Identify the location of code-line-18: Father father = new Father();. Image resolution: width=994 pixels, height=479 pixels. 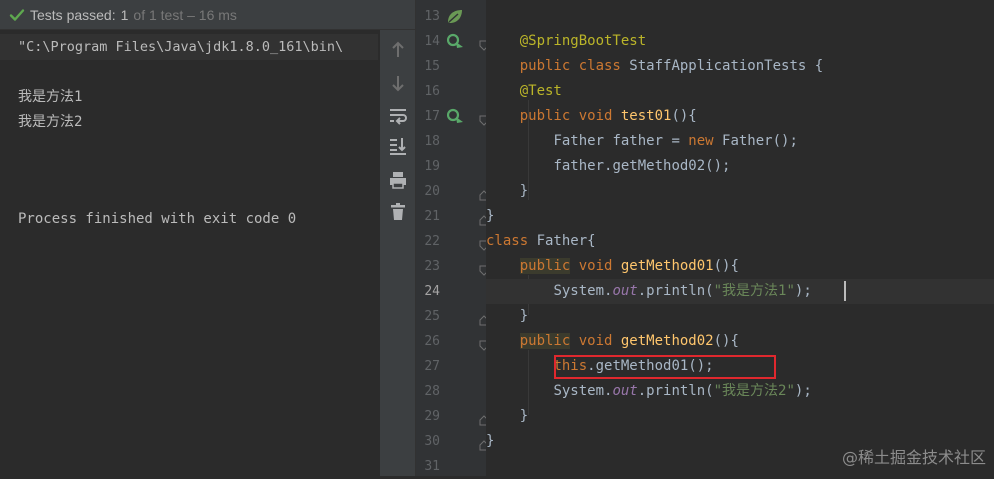
(740, 141).